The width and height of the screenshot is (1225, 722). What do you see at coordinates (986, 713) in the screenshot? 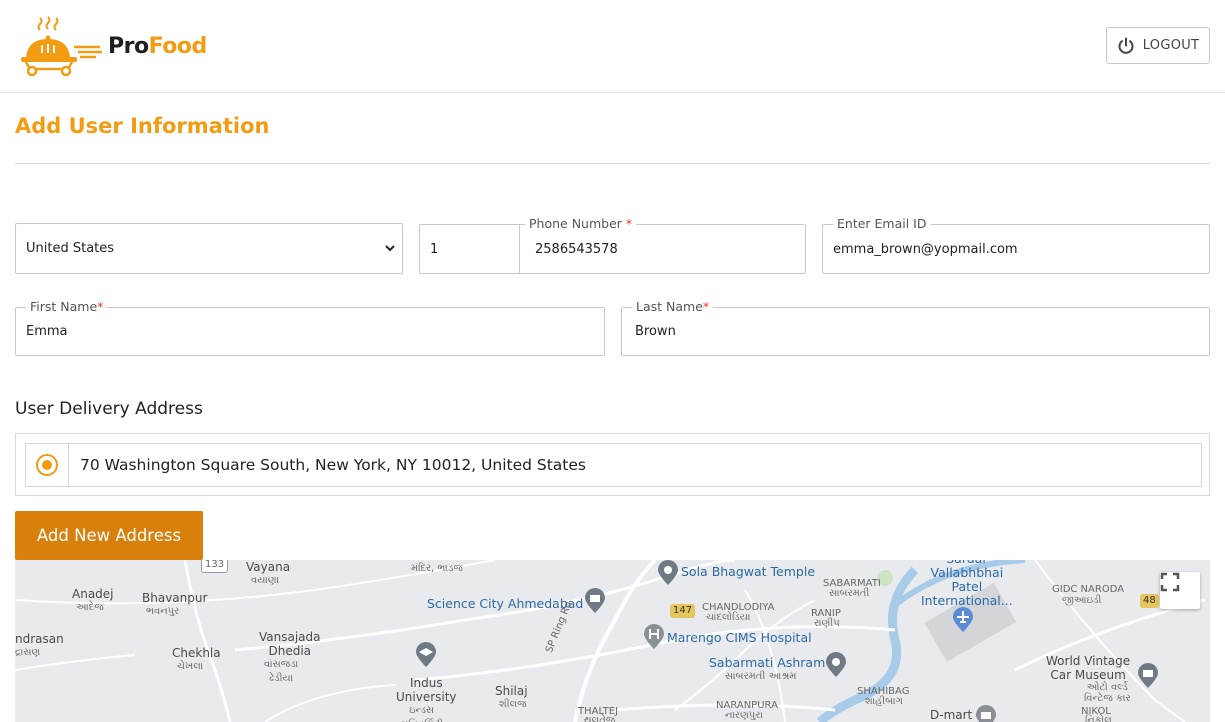
I see `shopping-pin-icon` at bounding box center [986, 713].